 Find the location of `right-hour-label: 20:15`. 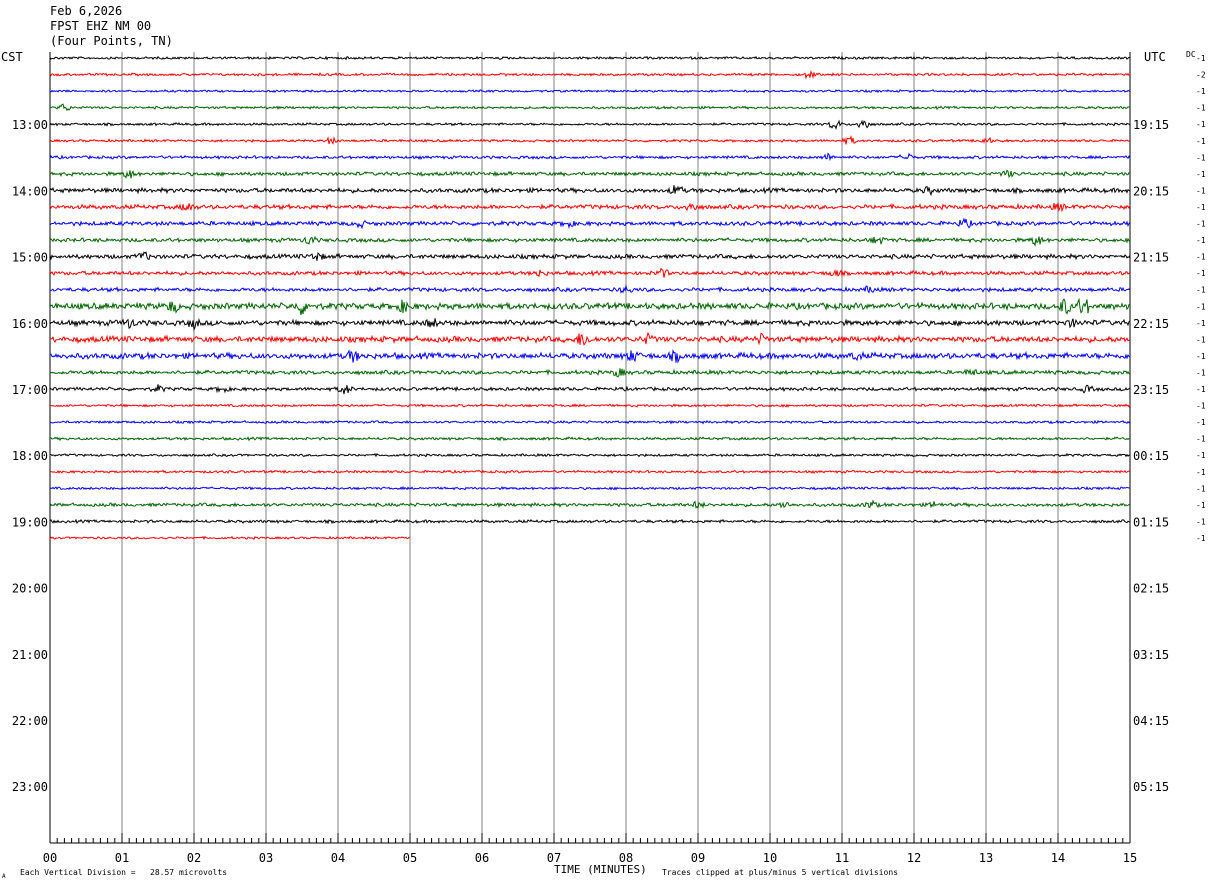

right-hour-label: 20:15 is located at coordinates (1151, 191).